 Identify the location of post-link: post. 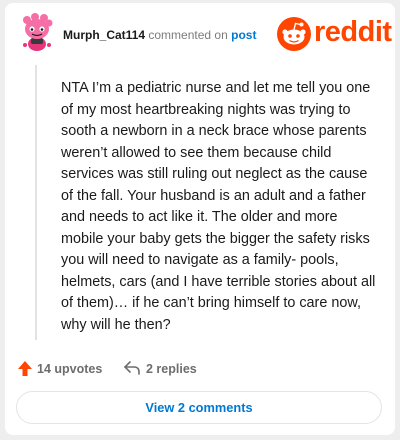
(243, 35).